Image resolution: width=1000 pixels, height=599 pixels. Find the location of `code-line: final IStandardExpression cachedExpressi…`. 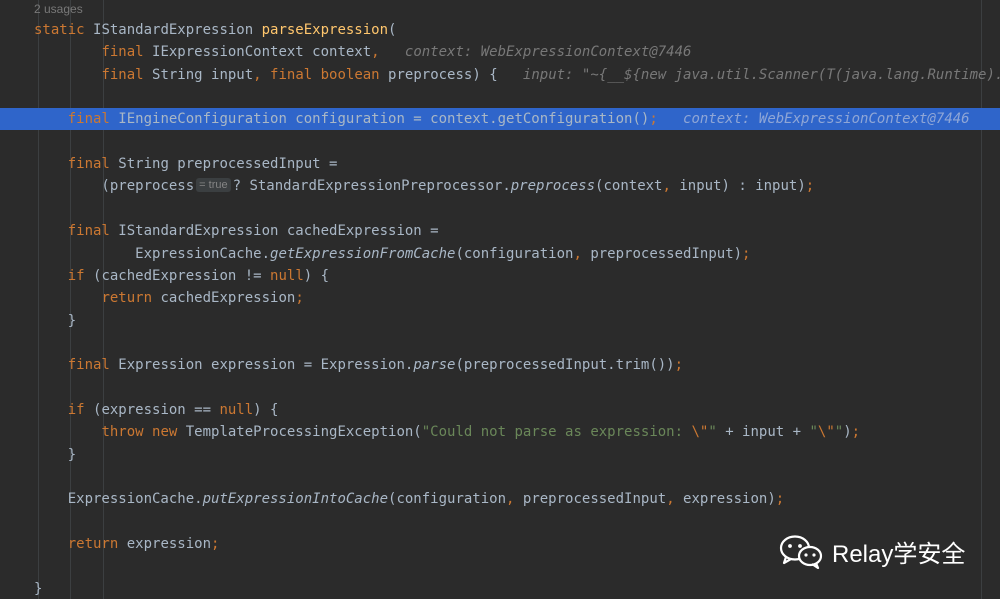

code-line: final IStandardExpression cachedExpressi… is located at coordinates (500, 231).